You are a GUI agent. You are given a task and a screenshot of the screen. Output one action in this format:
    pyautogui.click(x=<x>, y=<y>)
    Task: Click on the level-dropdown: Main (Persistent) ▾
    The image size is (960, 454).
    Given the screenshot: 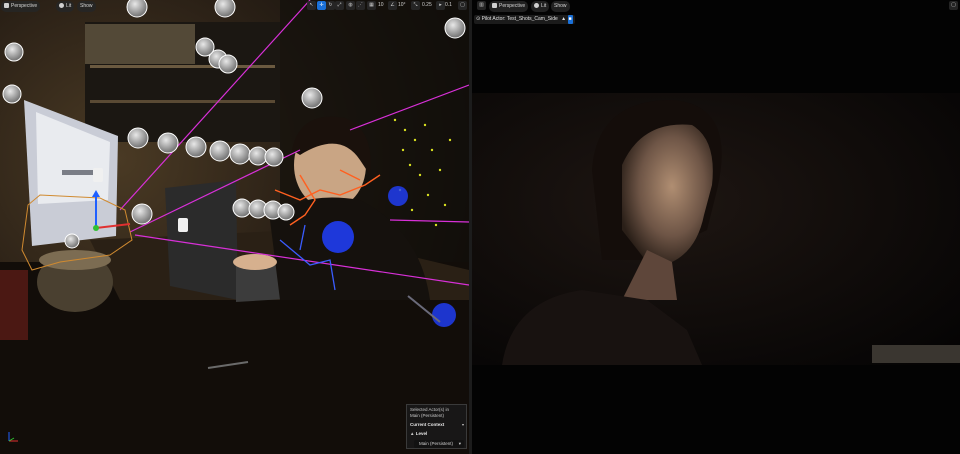 What is the action you would take?
    pyautogui.click(x=439, y=444)
    